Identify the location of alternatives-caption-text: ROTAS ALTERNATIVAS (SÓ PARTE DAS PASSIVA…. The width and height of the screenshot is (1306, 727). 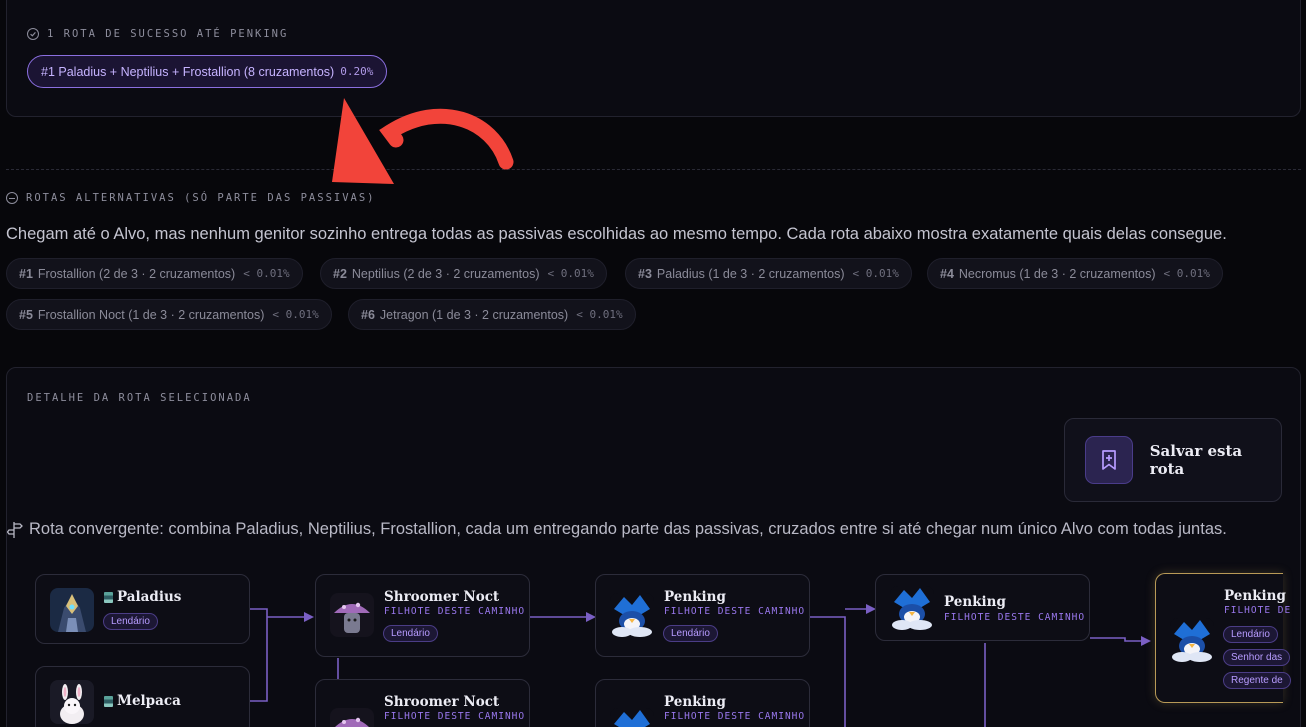
(201, 198).